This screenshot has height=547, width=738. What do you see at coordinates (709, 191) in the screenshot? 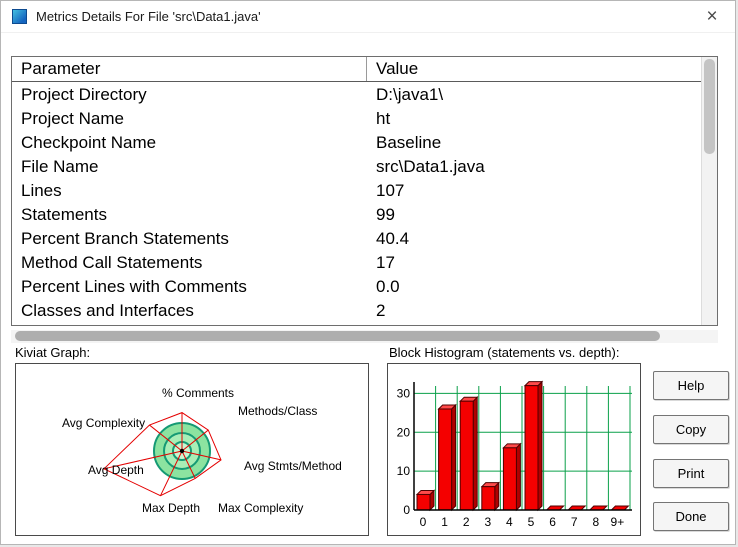
I see `vertical-scrollbar` at bounding box center [709, 191].